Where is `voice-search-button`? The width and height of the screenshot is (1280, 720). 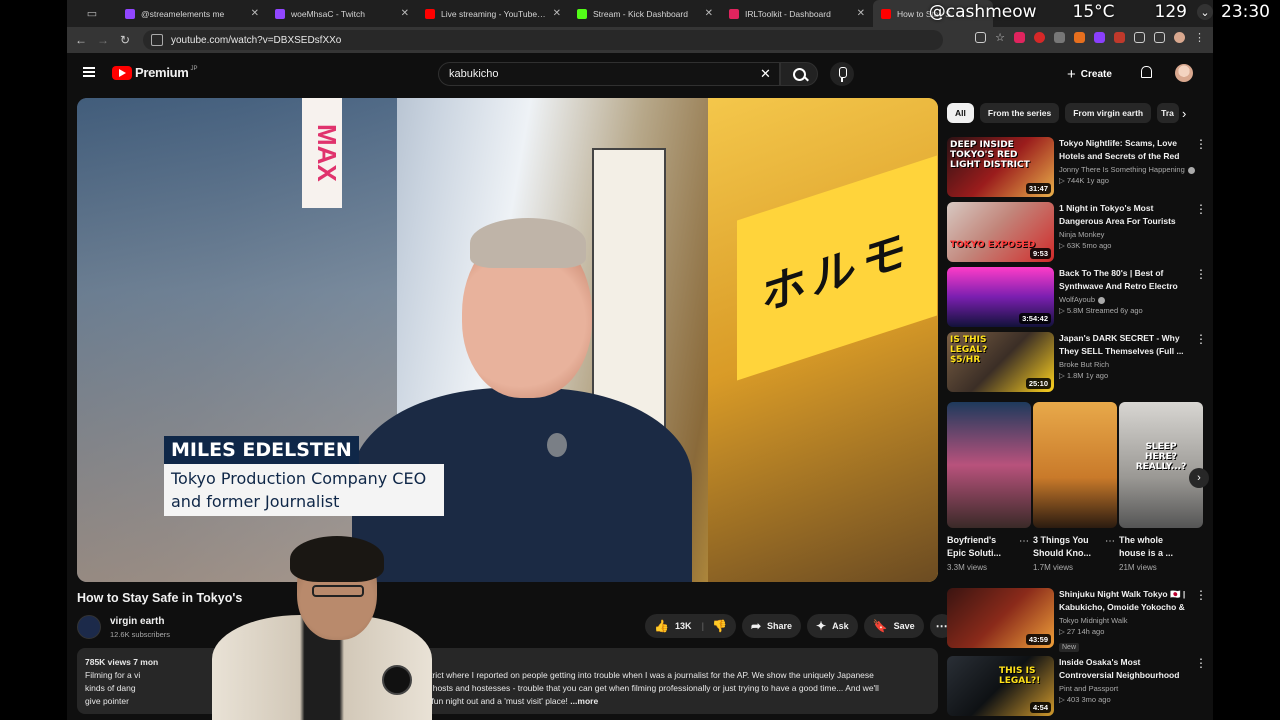
voice-search-button is located at coordinates (842, 74).